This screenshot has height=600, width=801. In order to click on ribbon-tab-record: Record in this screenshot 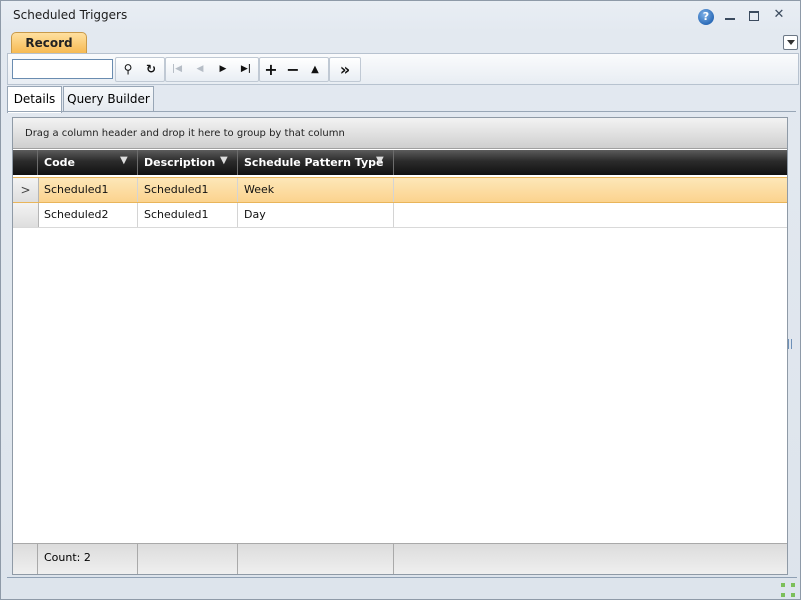, I will do `click(49, 43)`.